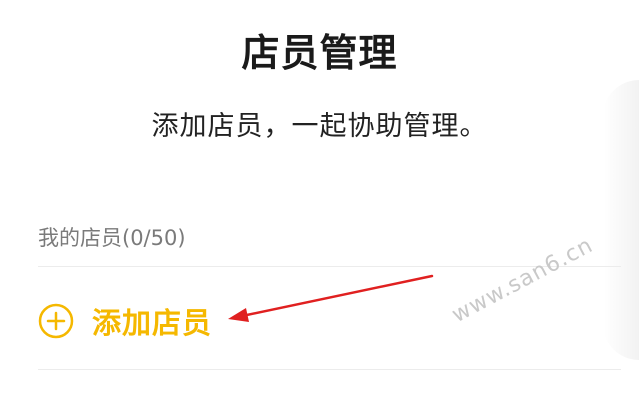  Describe the element at coordinates (319, 53) in the screenshot. I see `page-title: 店员管理` at that location.